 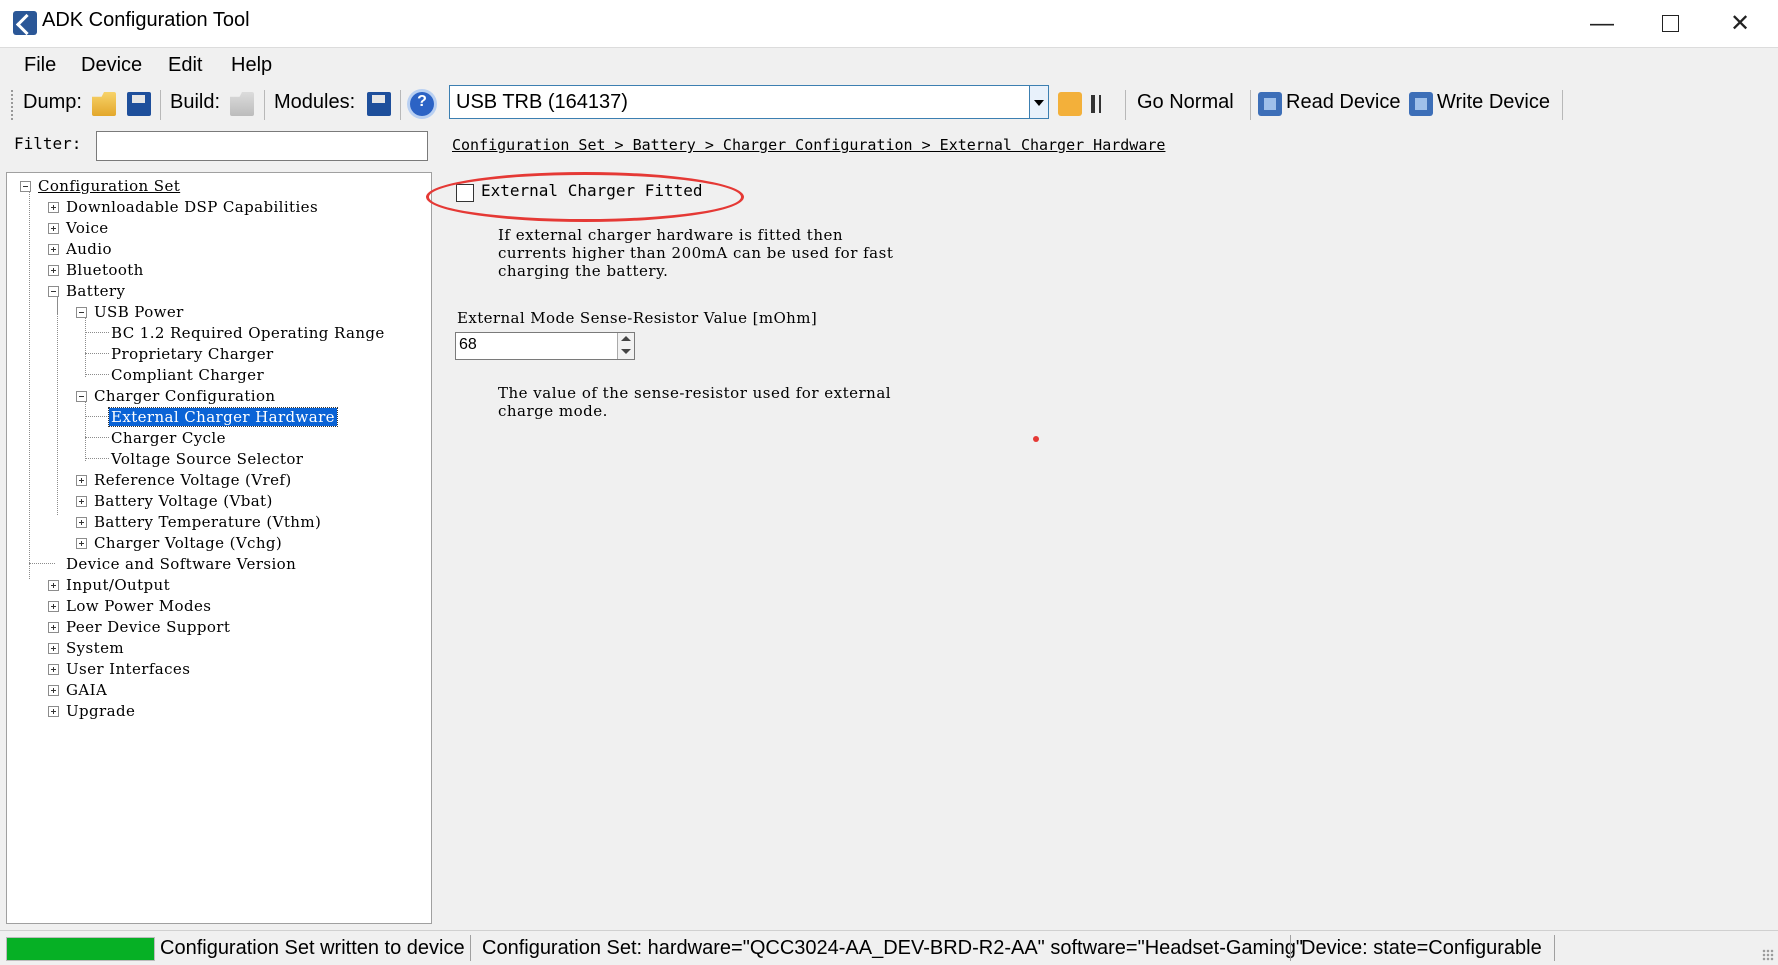 What do you see at coordinates (1421, 948) in the screenshot?
I see `status-device-state: Device: state=Configurable` at bounding box center [1421, 948].